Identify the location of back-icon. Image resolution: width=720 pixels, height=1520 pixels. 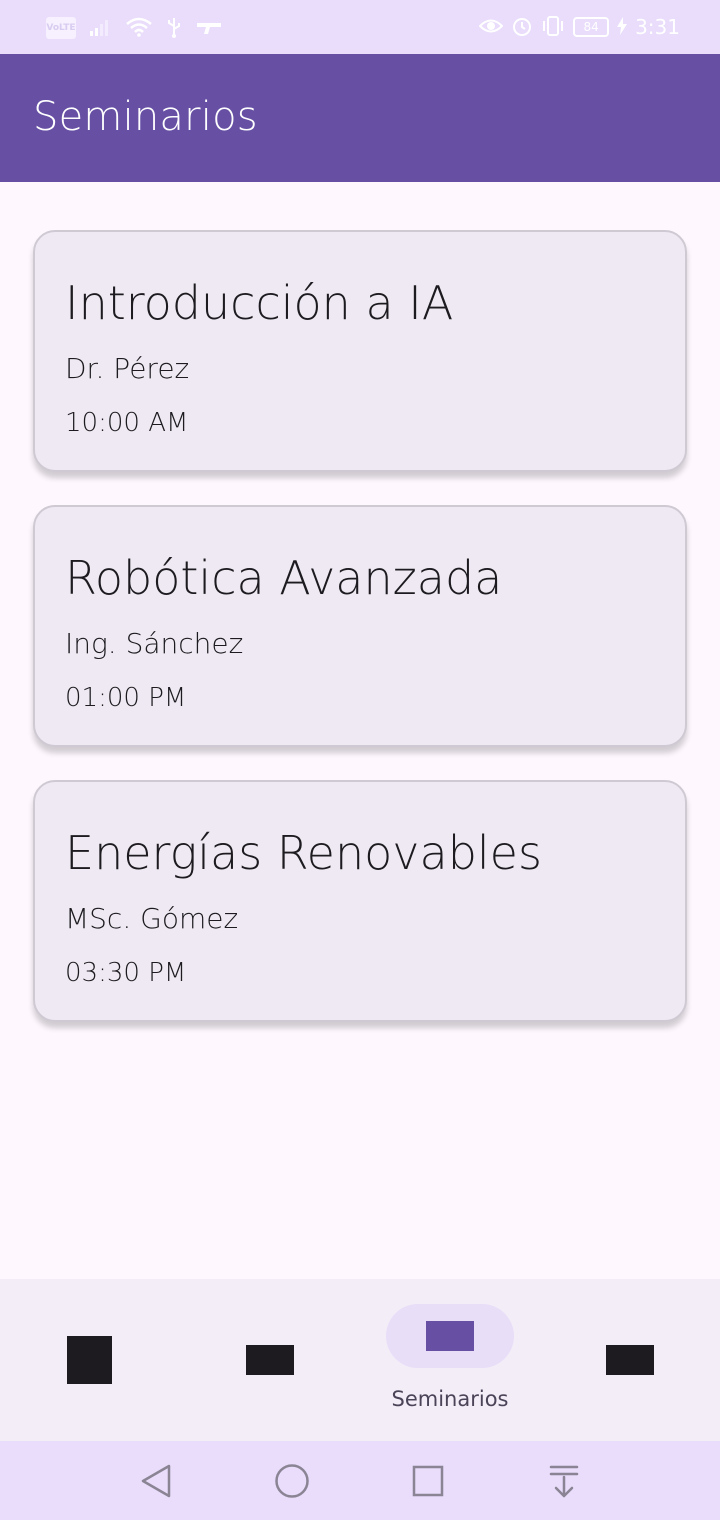
(156, 1481).